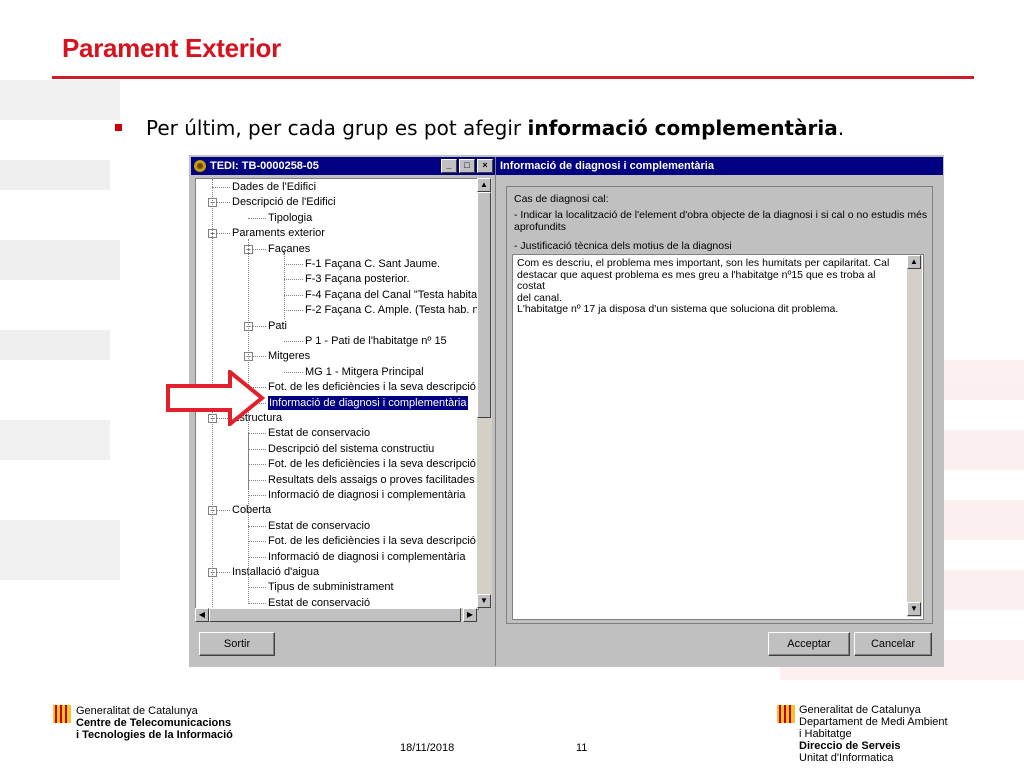  Describe the element at coordinates (275, 572) in the screenshot. I see `tree-item: Installació d'aigua` at that location.